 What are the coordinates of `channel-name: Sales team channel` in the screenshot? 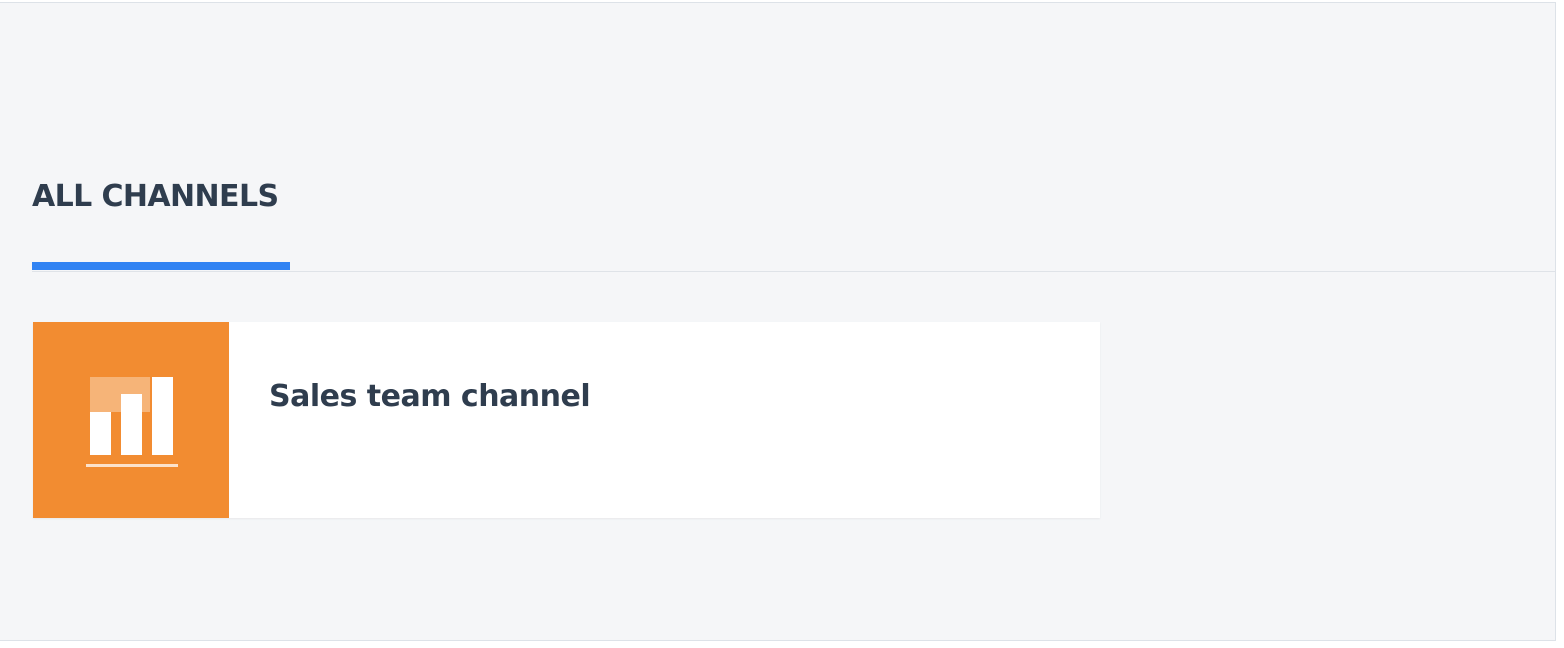 It's located at (430, 396).